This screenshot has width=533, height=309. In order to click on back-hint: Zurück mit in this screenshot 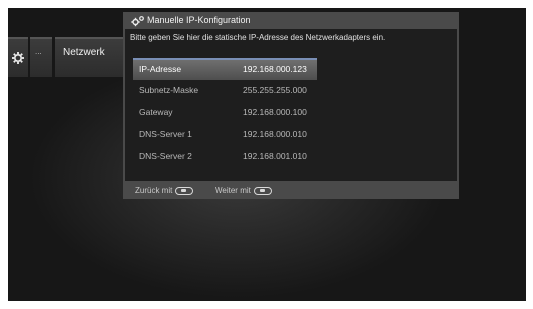, I will do `click(164, 190)`.